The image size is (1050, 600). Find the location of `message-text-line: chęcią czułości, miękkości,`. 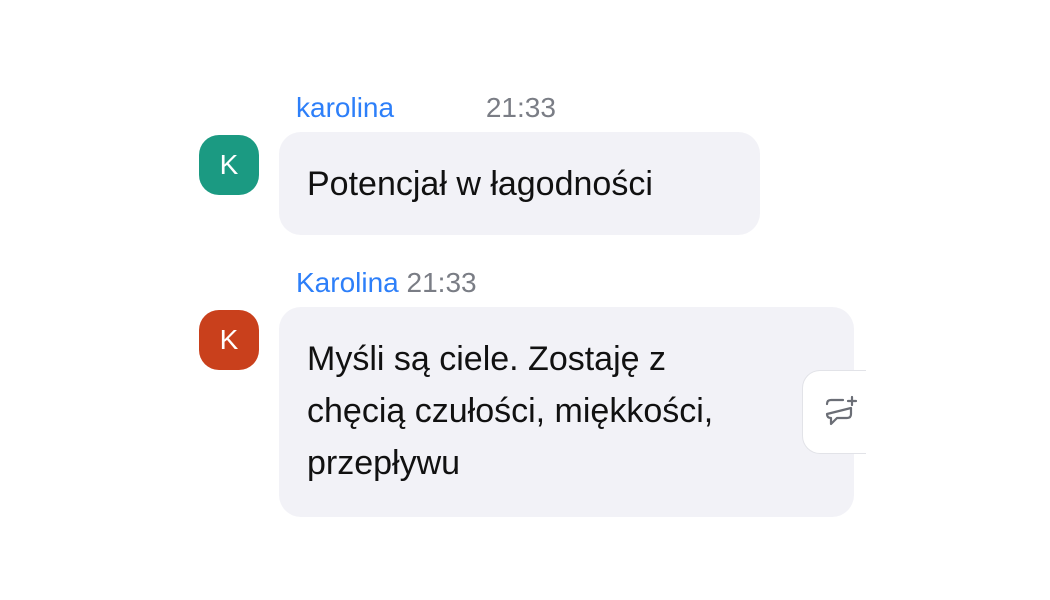

message-text-line: chęcią czułości, miękkości, is located at coordinates (510, 411).